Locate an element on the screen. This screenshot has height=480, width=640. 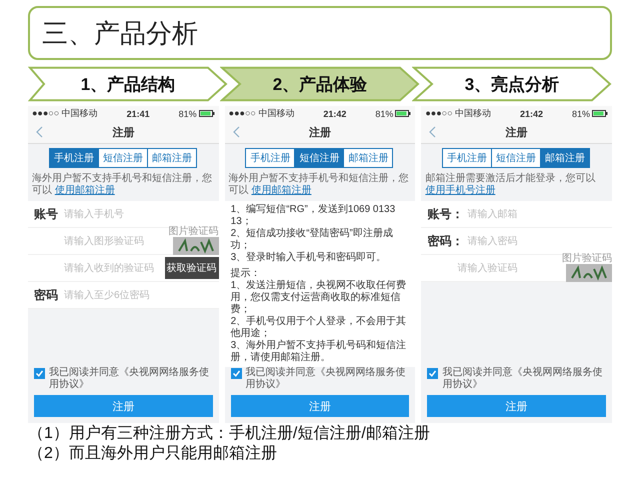
step-label: 1、产品结构 is located at coordinates (128, 85).